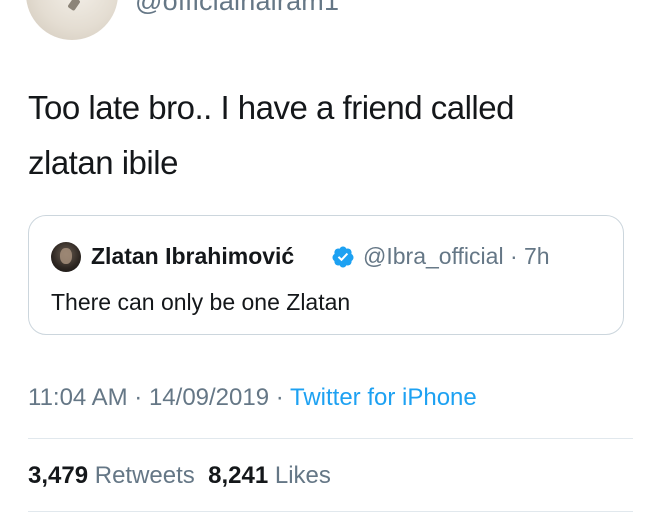 This screenshot has width=657, height=516. I want to click on quoted-author-handle-and-time: @Ibra_official · 7h, so click(456, 256).